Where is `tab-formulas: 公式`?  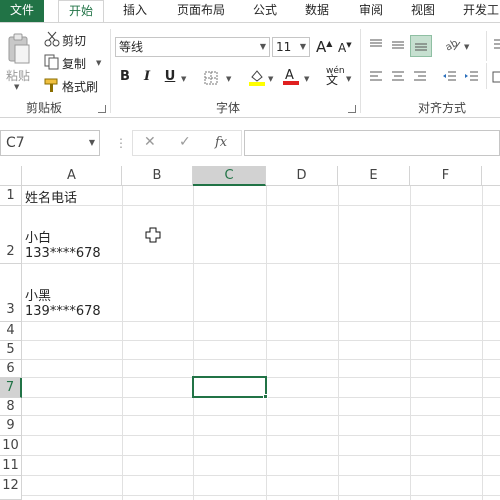
tab-formulas: 公式 is located at coordinates (265, 11).